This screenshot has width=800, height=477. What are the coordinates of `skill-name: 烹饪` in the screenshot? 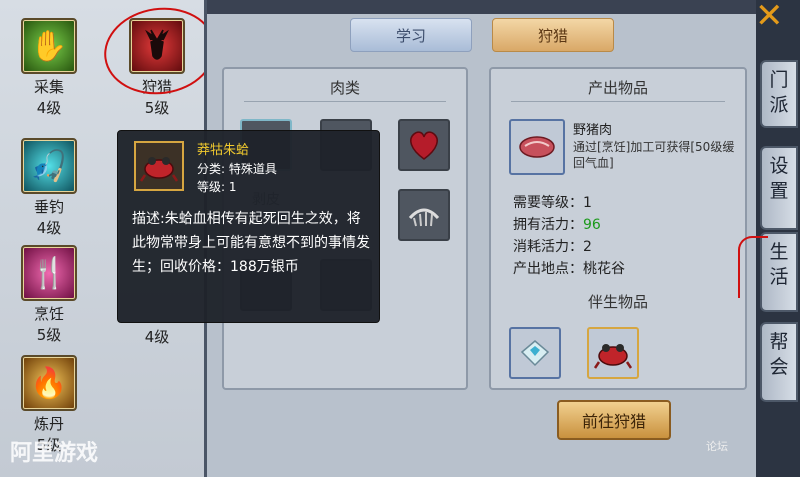 It's located at (48, 314).